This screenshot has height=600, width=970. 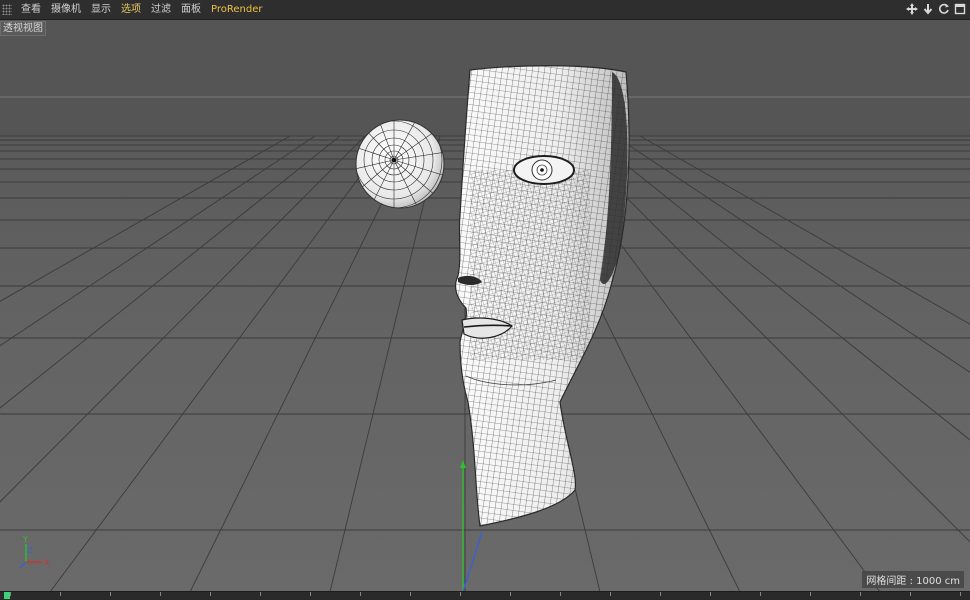 I want to click on menu-options: 选项, so click(x=131, y=9).